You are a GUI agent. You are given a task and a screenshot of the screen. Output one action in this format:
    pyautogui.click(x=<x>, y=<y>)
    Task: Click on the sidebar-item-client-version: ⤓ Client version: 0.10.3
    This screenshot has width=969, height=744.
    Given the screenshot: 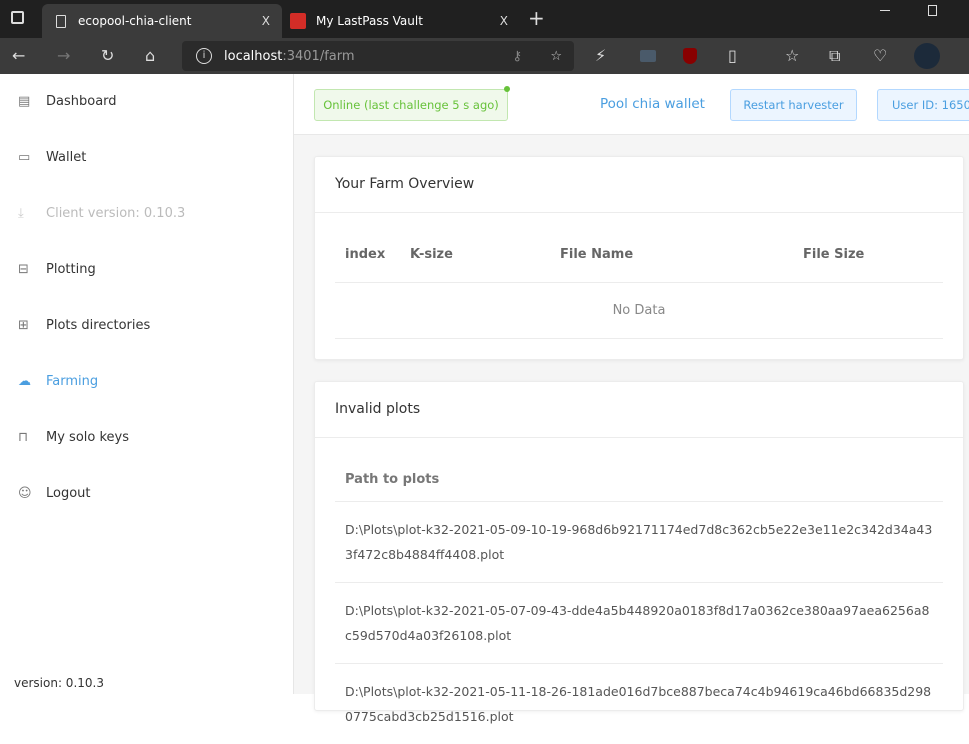 What is the action you would take?
    pyautogui.click(x=101, y=213)
    